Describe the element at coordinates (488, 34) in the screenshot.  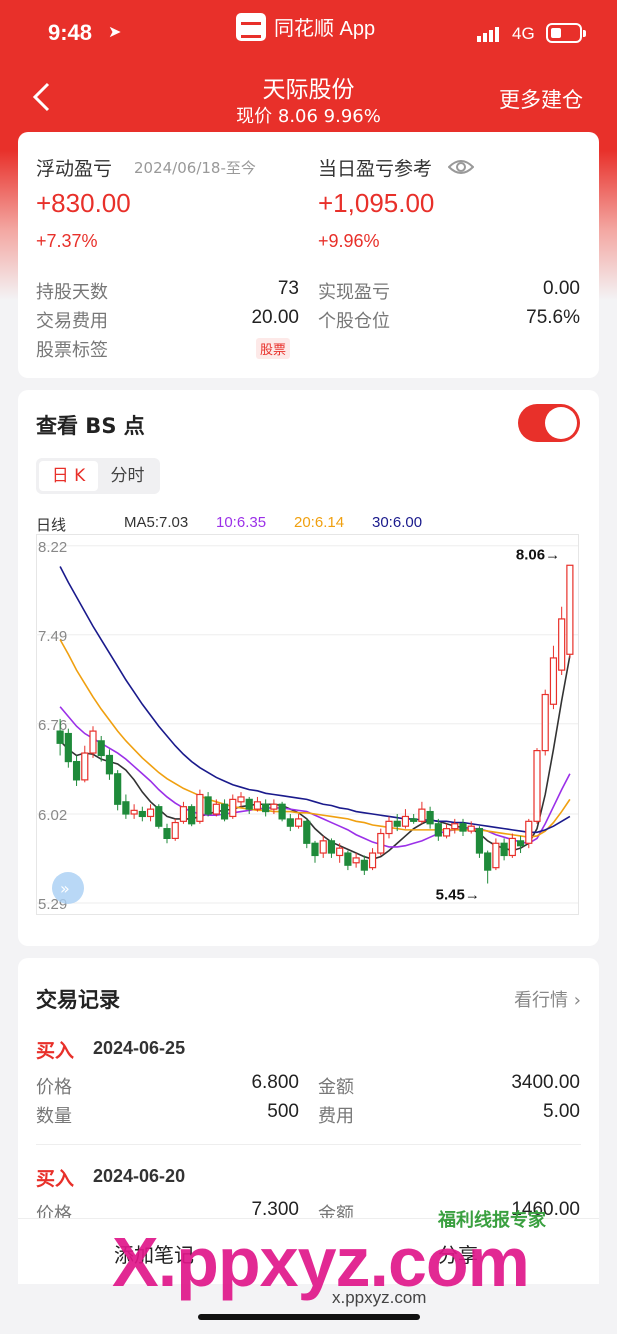
I see `signal-icon` at that location.